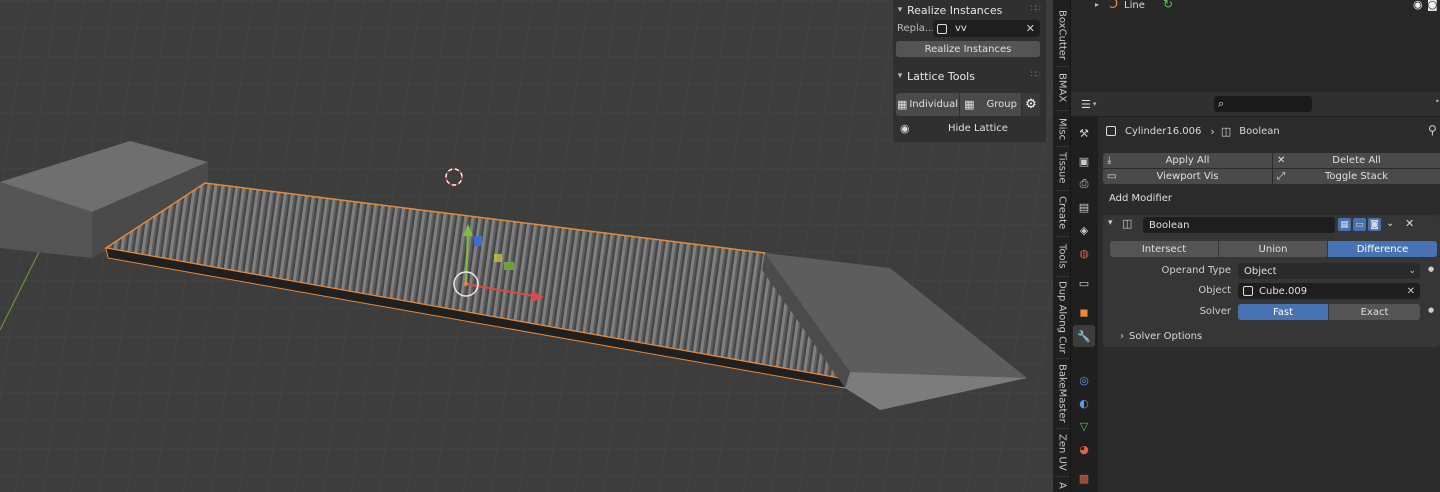 The image size is (1440, 492). What do you see at coordinates (1164, 249) in the screenshot?
I see `intersect-option: Intersect` at bounding box center [1164, 249].